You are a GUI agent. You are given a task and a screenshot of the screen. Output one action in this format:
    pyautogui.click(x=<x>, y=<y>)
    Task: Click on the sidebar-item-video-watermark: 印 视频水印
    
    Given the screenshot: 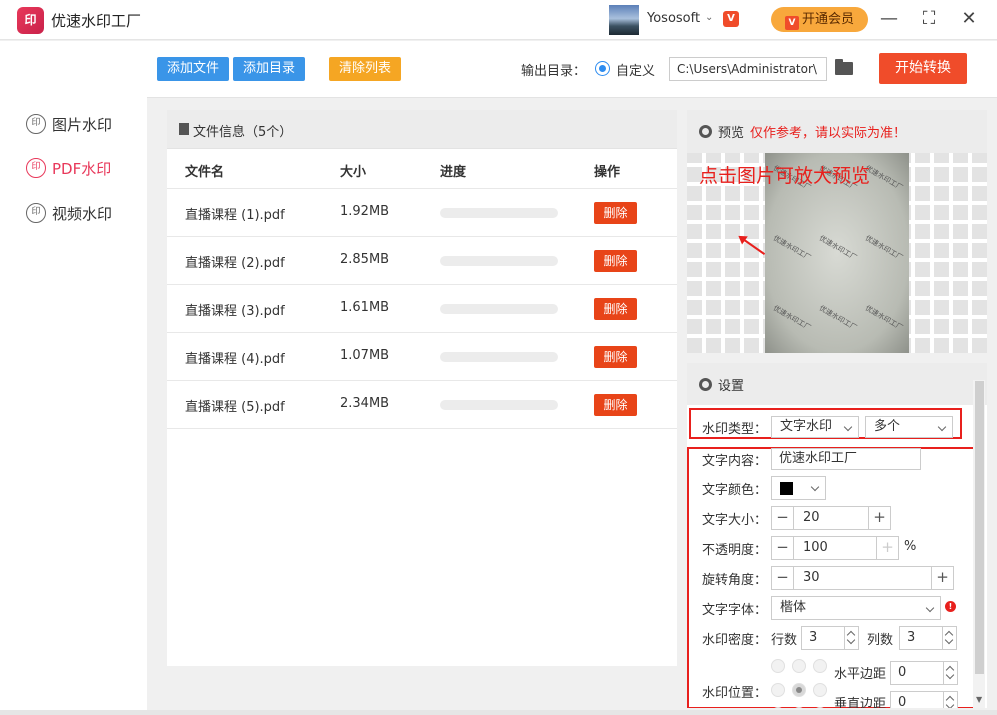 What is the action you would take?
    pyautogui.click(x=69, y=213)
    